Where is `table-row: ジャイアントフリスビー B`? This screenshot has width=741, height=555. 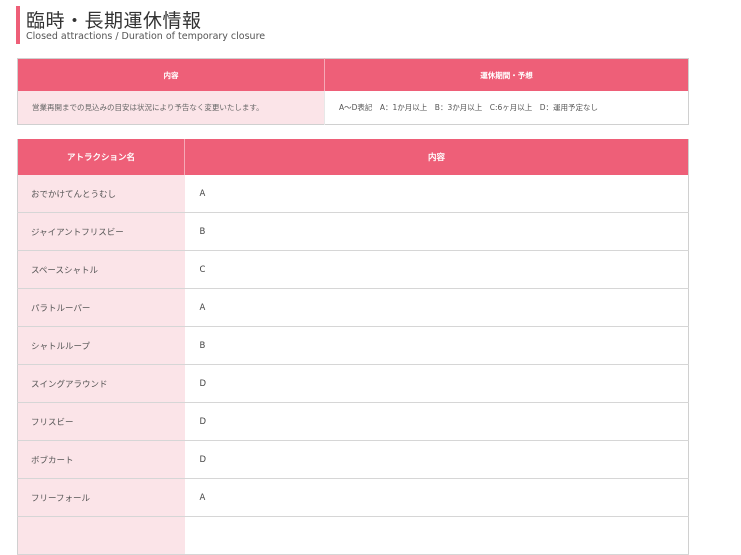
table-row: ジャイアントフリスビー B is located at coordinates (353, 231).